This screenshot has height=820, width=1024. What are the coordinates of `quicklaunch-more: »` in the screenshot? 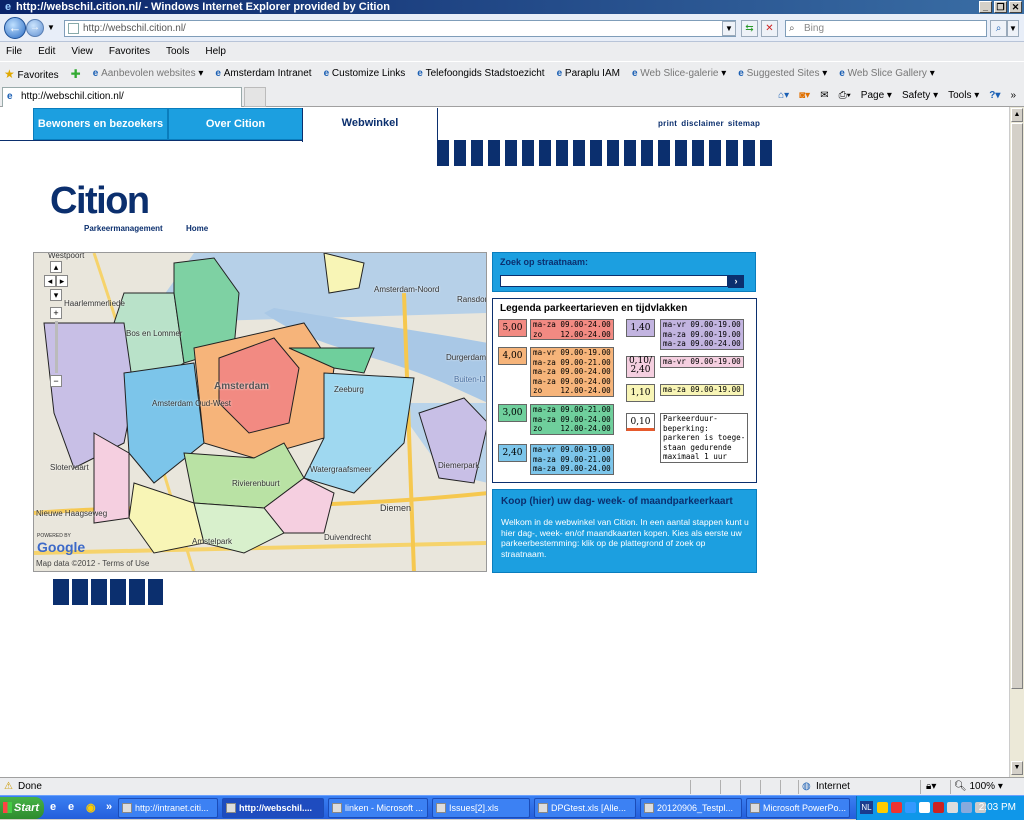 It's located at (109, 807).